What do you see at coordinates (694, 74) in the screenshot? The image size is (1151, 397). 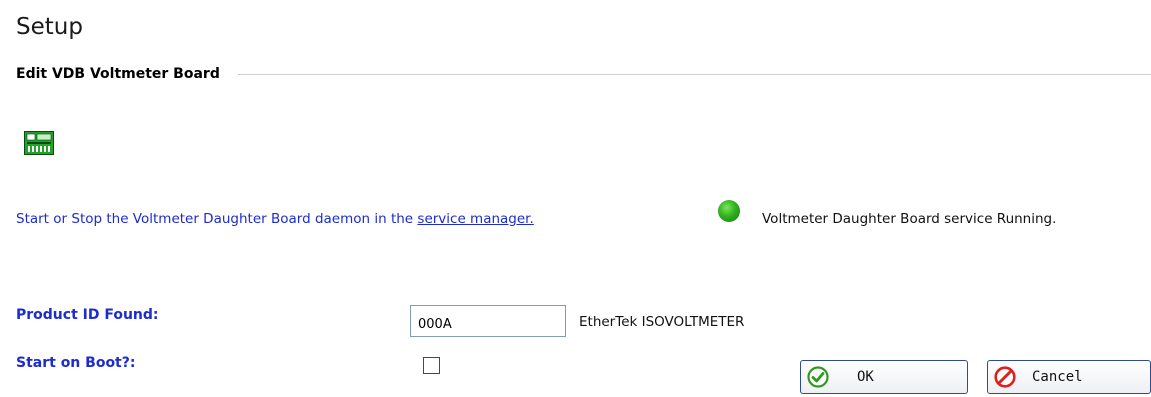 I see `section-divider` at bounding box center [694, 74].